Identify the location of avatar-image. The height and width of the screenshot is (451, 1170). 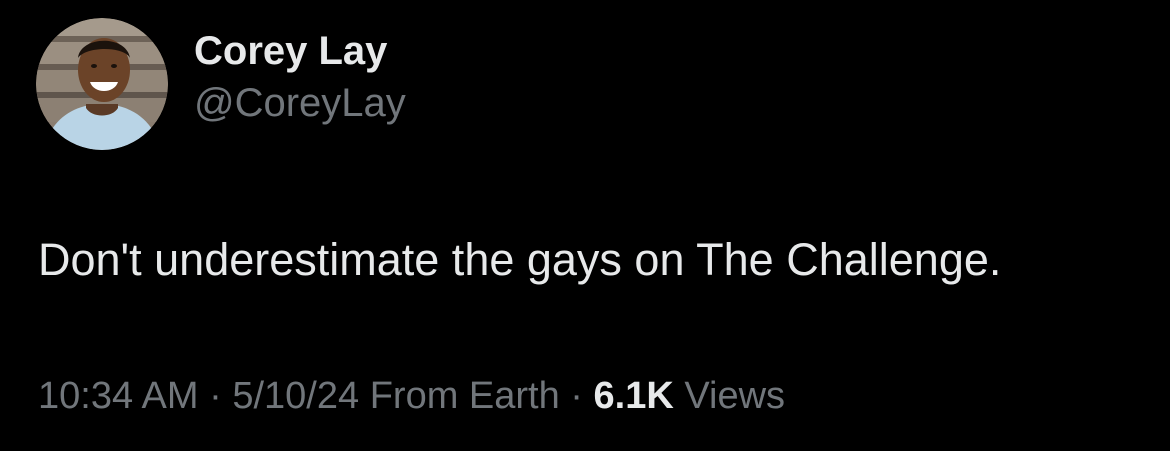
(102, 84).